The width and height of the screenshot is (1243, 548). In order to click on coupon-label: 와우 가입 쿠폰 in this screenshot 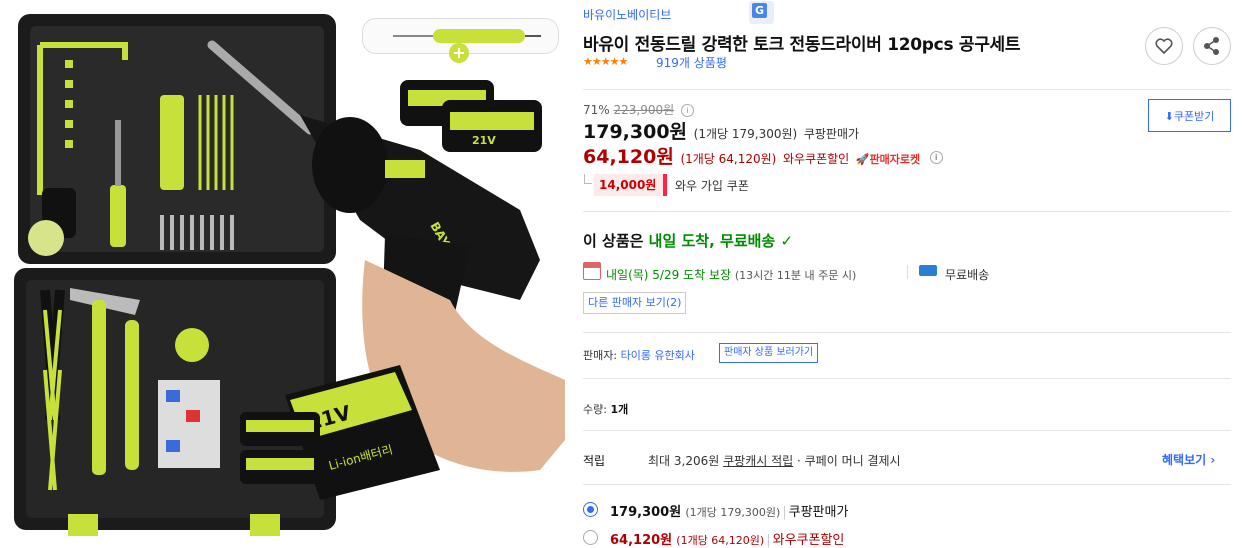, I will do `click(712, 186)`.